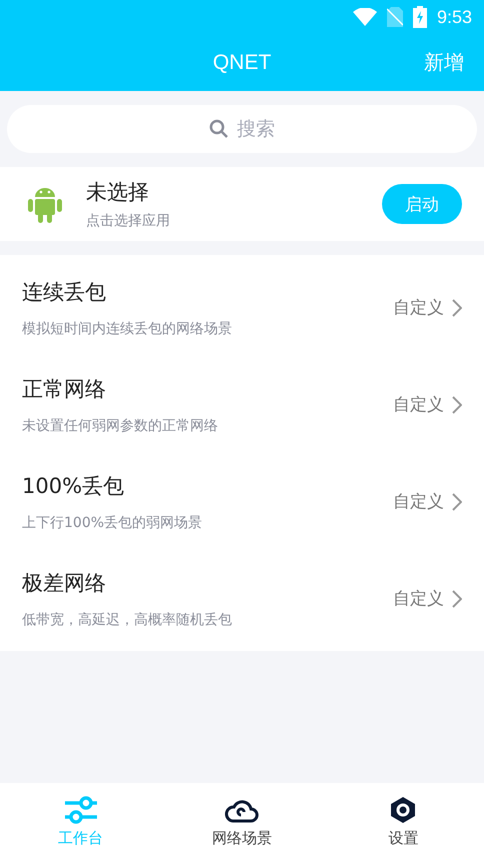 The height and width of the screenshot is (860, 484). What do you see at coordinates (242, 307) in the screenshot?
I see `scene-row: 连续丢包 模拟短时间内连续丢包的网络场景 自定义` at bounding box center [242, 307].